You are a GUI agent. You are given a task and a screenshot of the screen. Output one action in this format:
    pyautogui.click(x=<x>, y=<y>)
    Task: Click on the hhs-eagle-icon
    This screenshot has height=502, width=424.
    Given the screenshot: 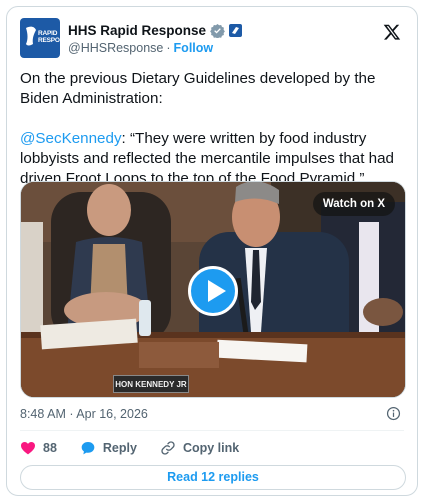 What is the action you would take?
    pyautogui.click(x=31, y=36)
    